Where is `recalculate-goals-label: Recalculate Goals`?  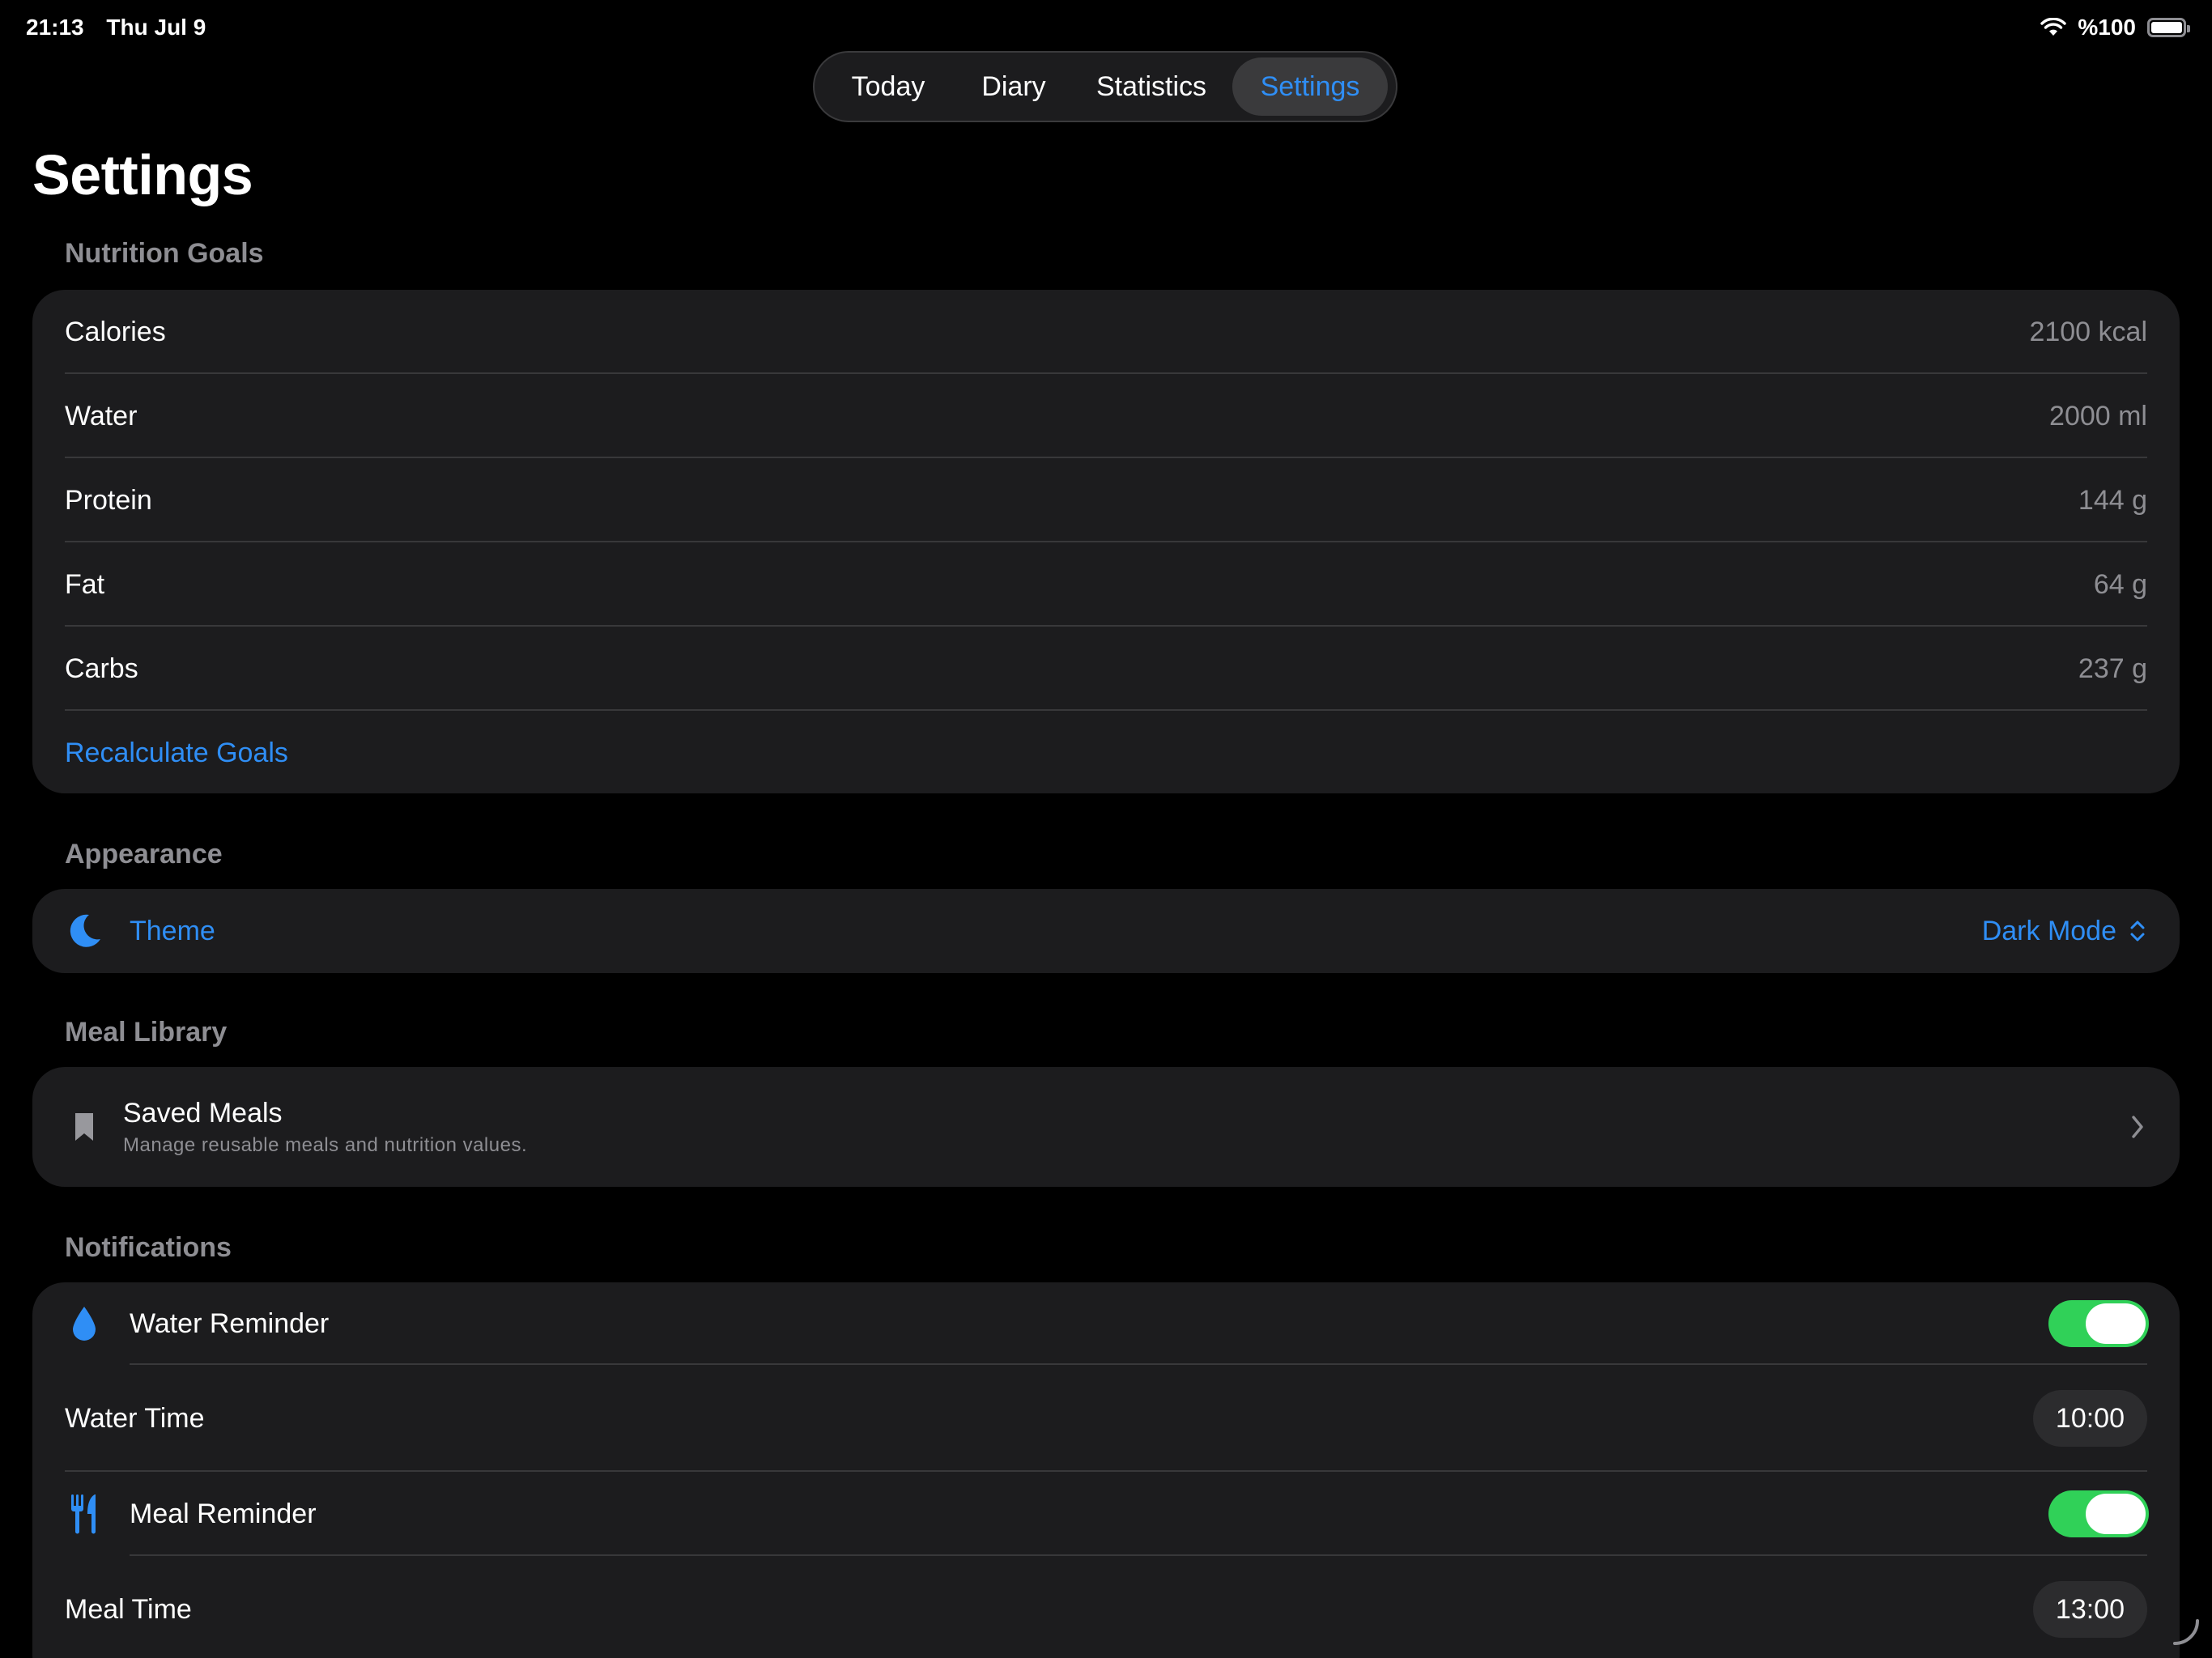
recalculate-goals-label: Recalculate Goals is located at coordinates (177, 752).